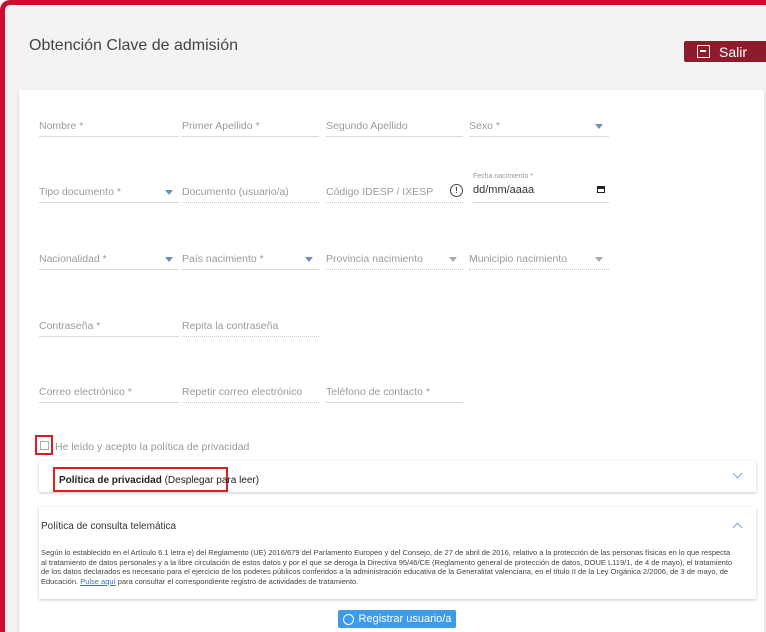 The height and width of the screenshot is (632, 766). Describe the element at coordinates (374, 259) in the screenshot. I see `provincia-label: Provincia nacimiento` at that location.